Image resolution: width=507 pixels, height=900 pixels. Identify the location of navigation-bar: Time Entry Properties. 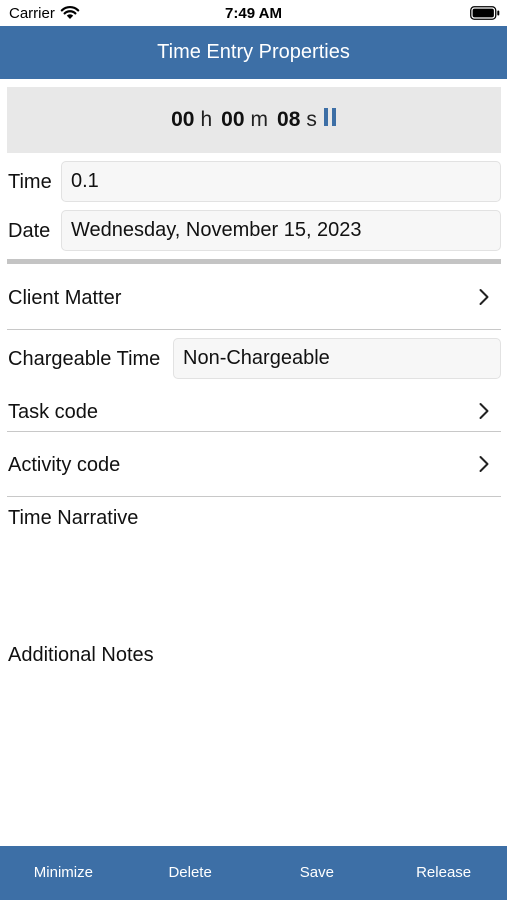
(253, 52).